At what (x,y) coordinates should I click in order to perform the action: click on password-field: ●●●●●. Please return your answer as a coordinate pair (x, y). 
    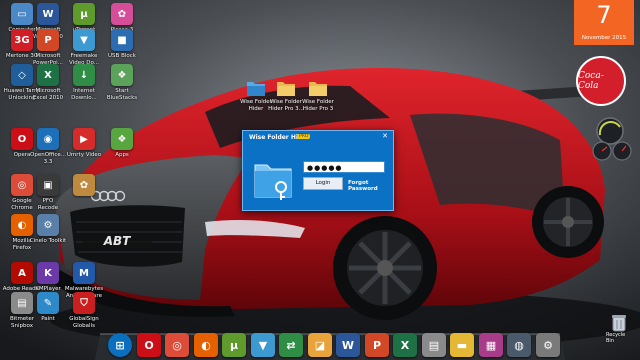
    Looking at the image, I should click on (344, 167).